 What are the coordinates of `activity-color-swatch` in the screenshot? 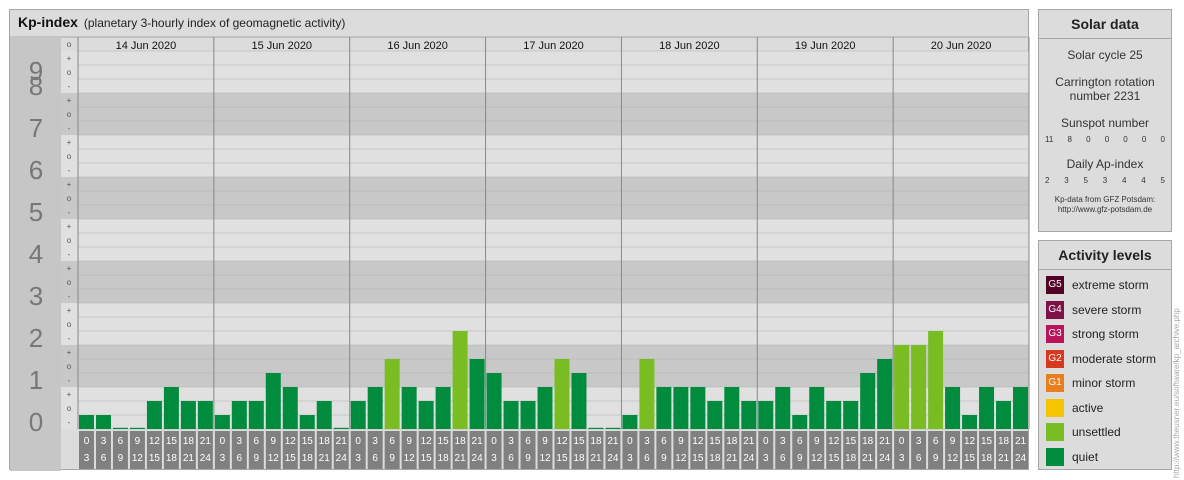 It's located at (1055, 456).